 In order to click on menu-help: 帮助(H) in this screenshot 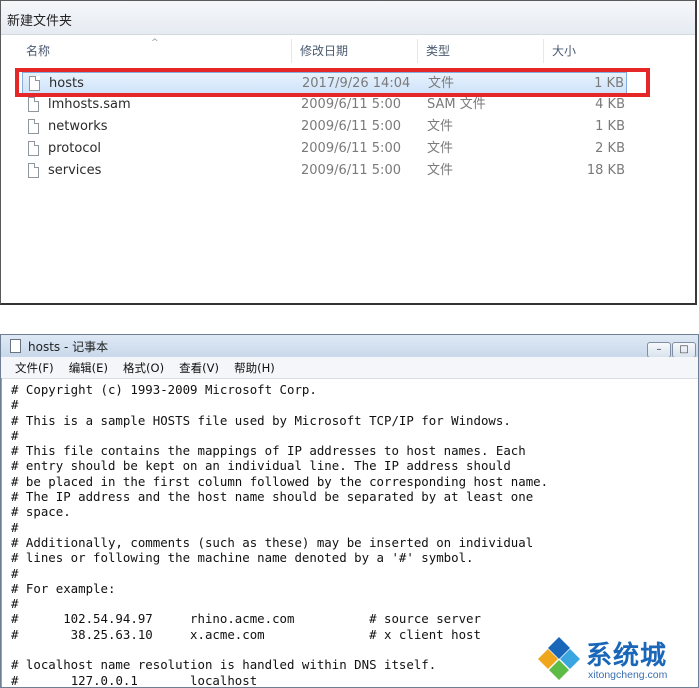, I will do `click(254, 368)`.